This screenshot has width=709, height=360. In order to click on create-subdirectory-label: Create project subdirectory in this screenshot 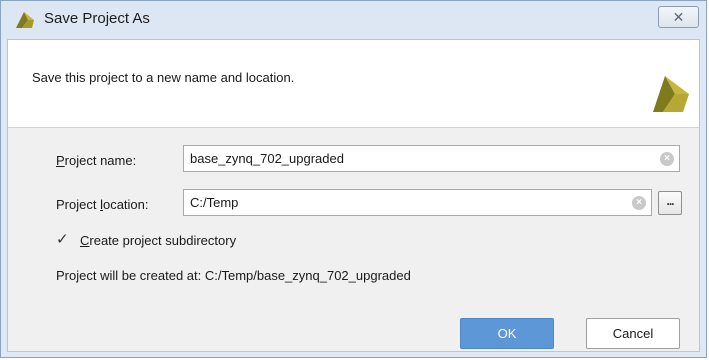, I will do `click(158, 240)`.